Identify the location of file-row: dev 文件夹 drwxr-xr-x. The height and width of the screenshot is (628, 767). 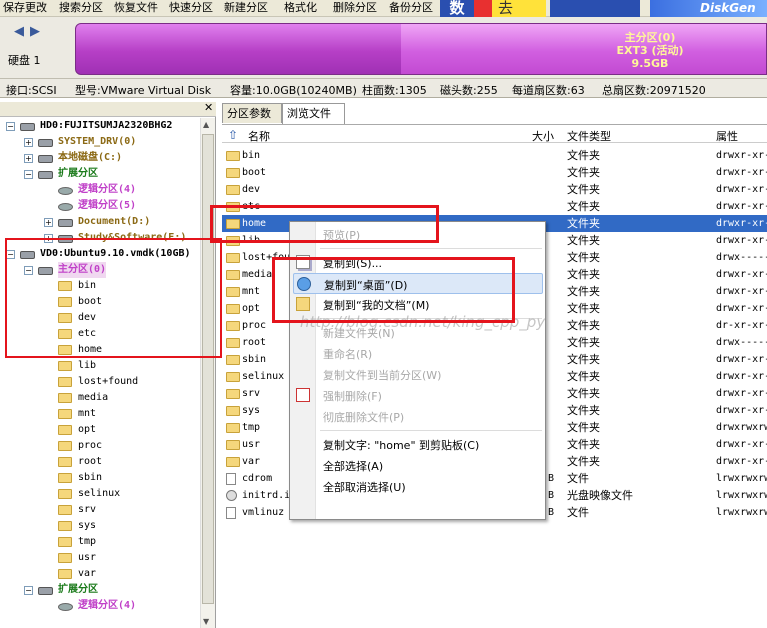
(494, 189).